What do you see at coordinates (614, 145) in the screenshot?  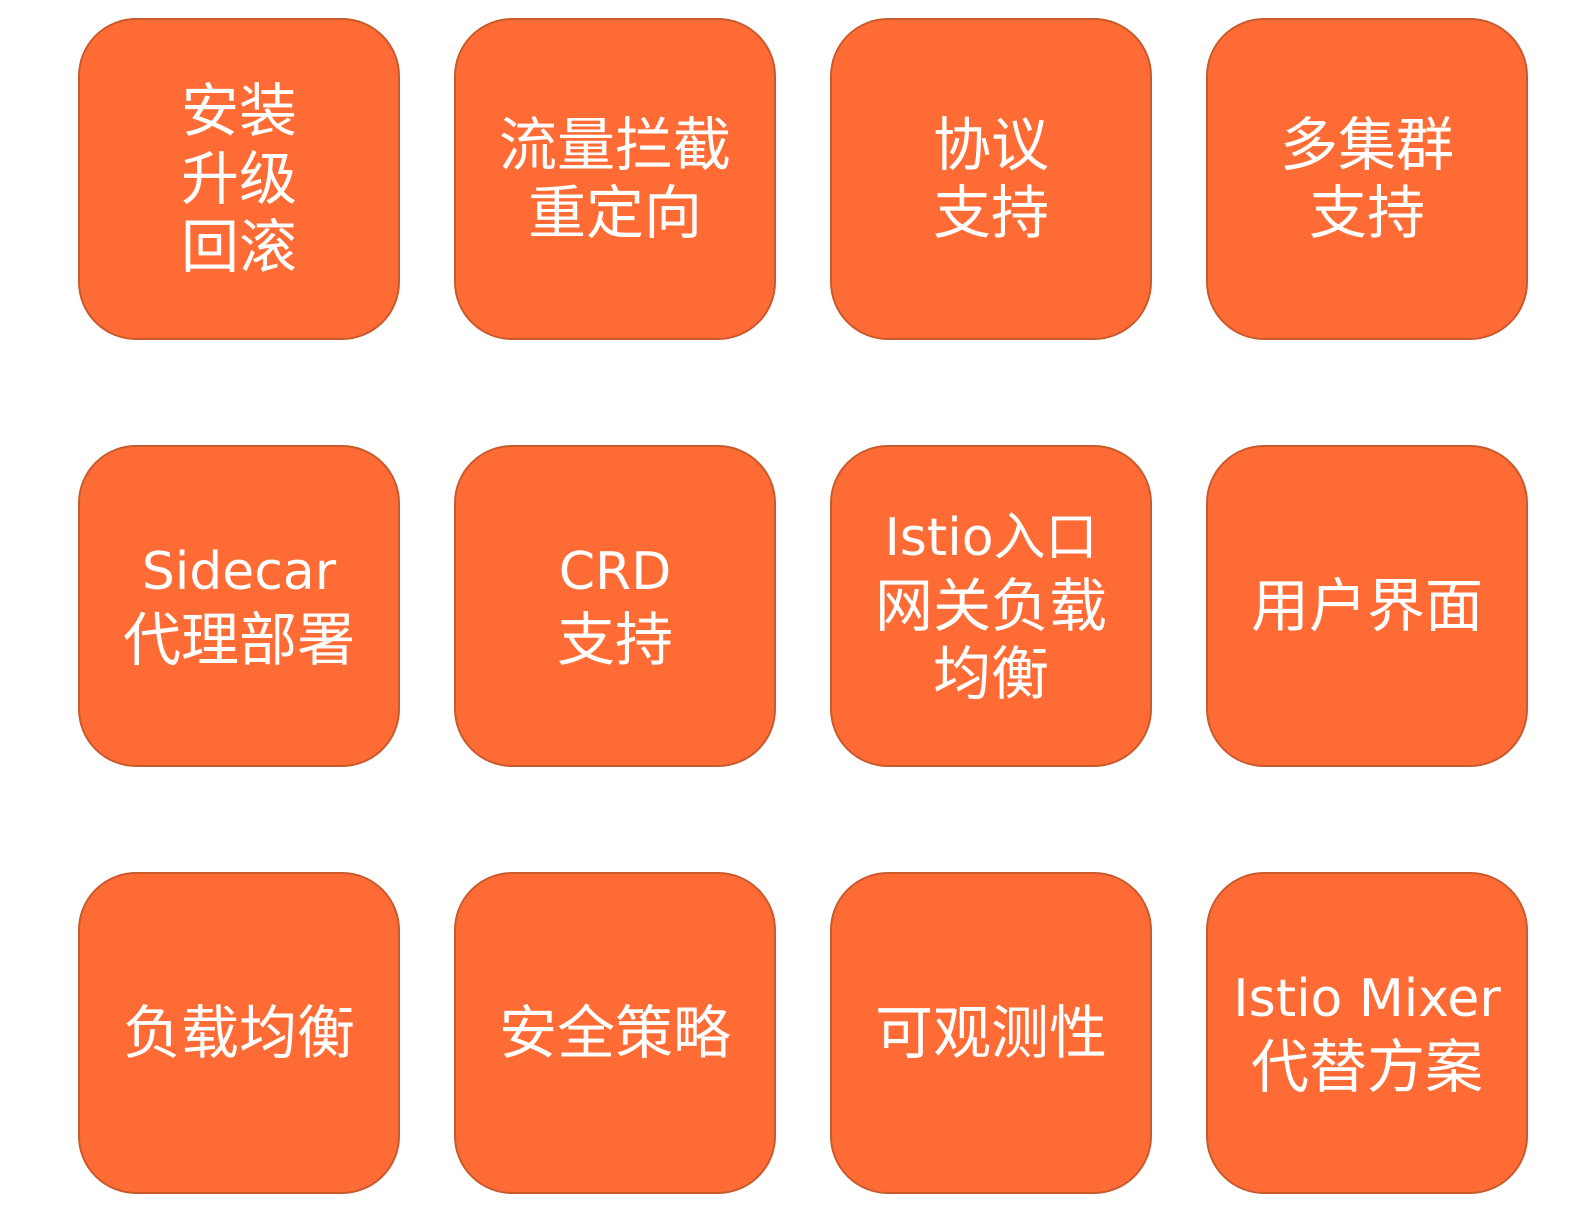 I see `tile-line: 流量拦截` at bounding box center [614, 145].